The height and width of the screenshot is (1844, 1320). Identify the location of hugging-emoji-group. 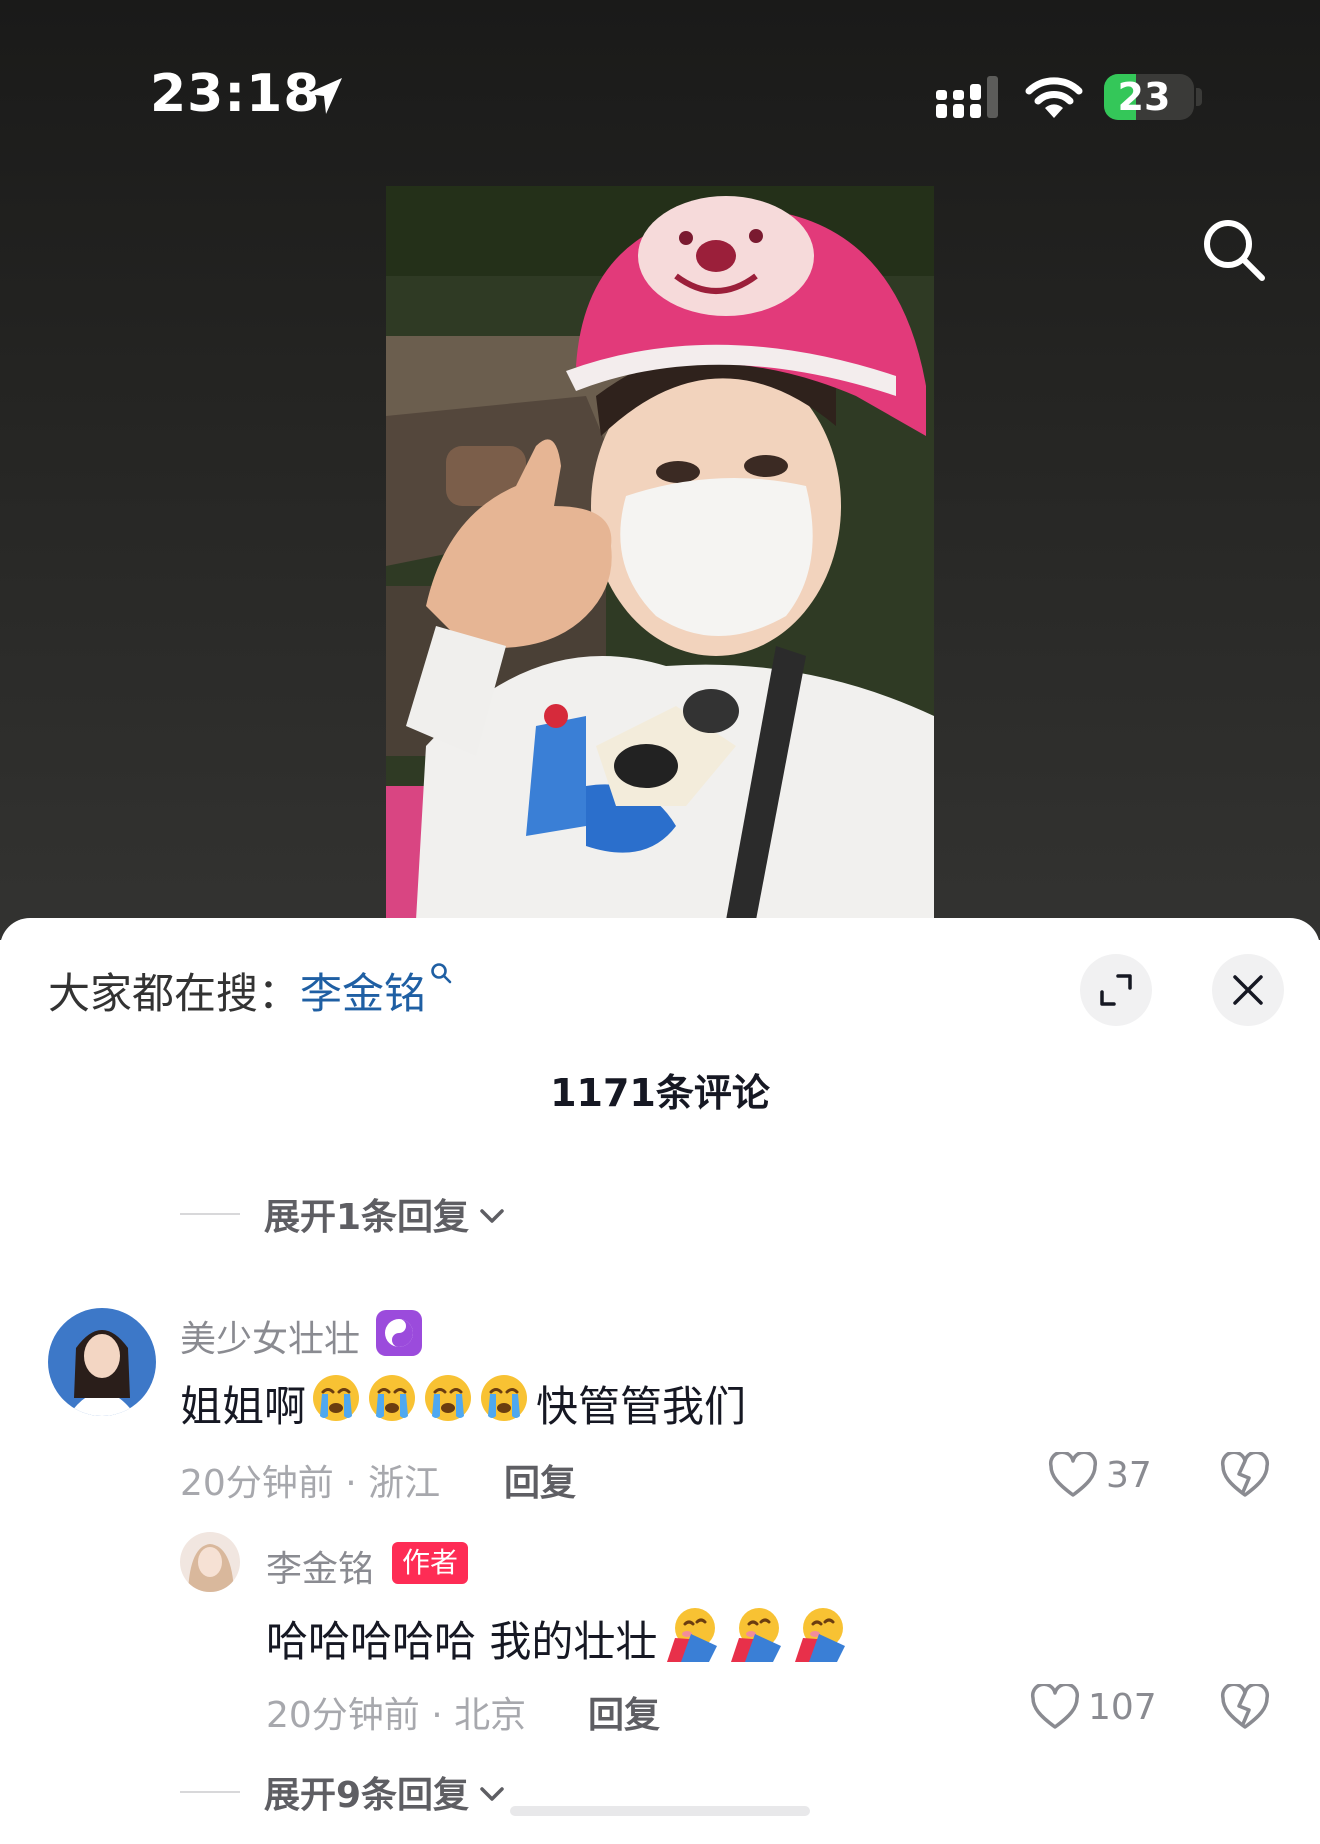
(753, 1638).